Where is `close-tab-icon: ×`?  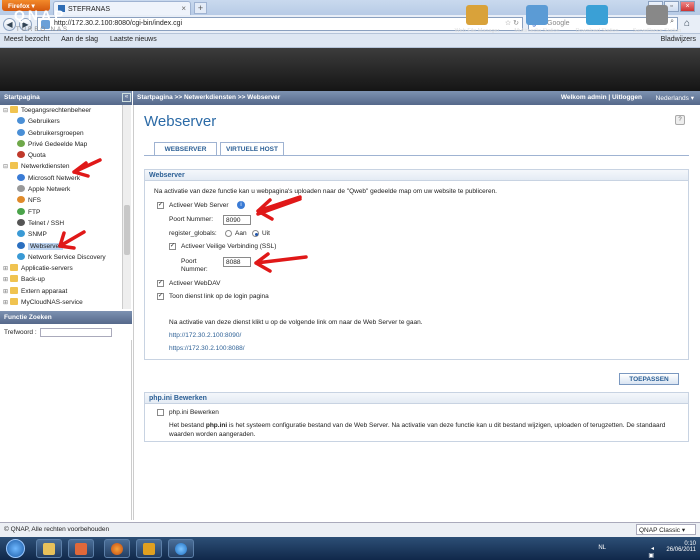 close-tab-icon: × is located at coordinates (183, 8).